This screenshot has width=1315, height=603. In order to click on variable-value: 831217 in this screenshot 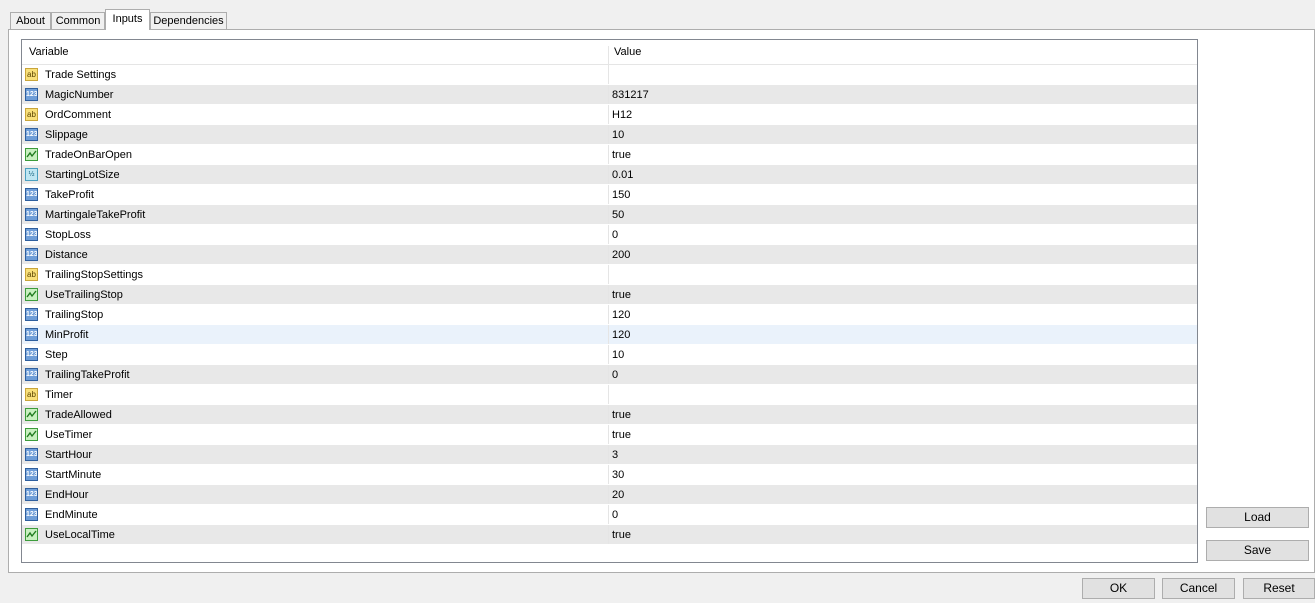, I will do `click(630, 95)`.